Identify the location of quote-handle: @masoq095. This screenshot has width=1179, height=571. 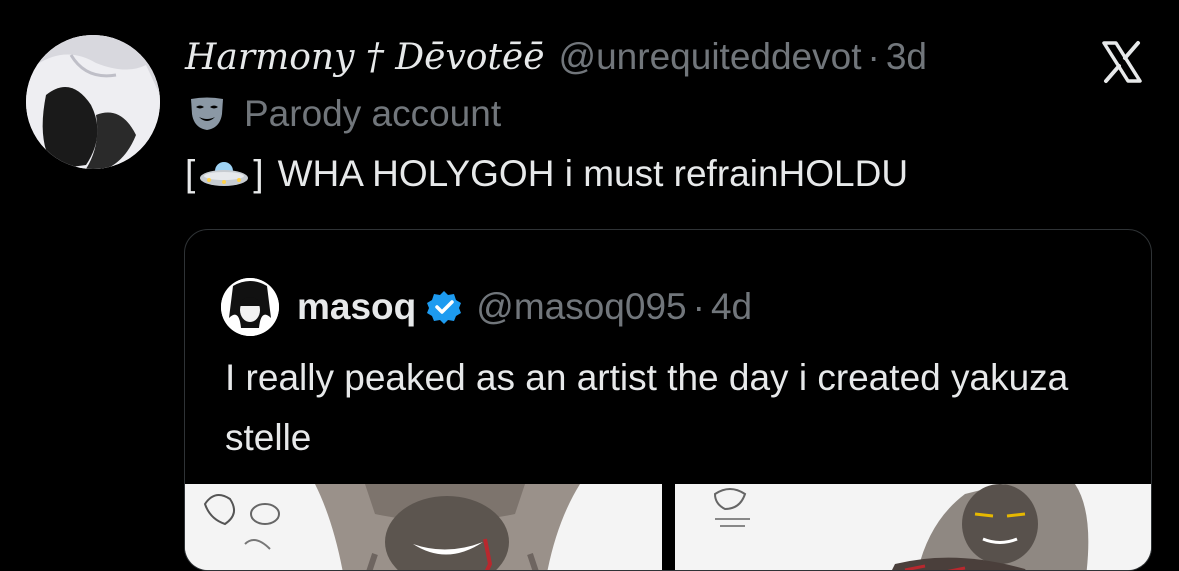
(581, 307).